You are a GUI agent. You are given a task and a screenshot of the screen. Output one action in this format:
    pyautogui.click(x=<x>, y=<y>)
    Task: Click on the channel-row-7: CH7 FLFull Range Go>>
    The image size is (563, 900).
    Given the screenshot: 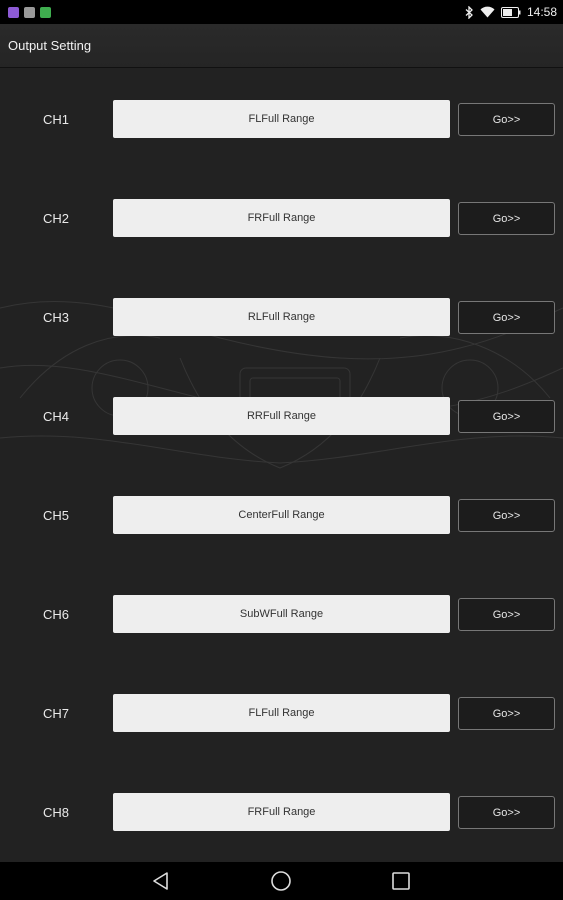 What is the action you would take?
    pyautogui.click(x=281, y=714)
    